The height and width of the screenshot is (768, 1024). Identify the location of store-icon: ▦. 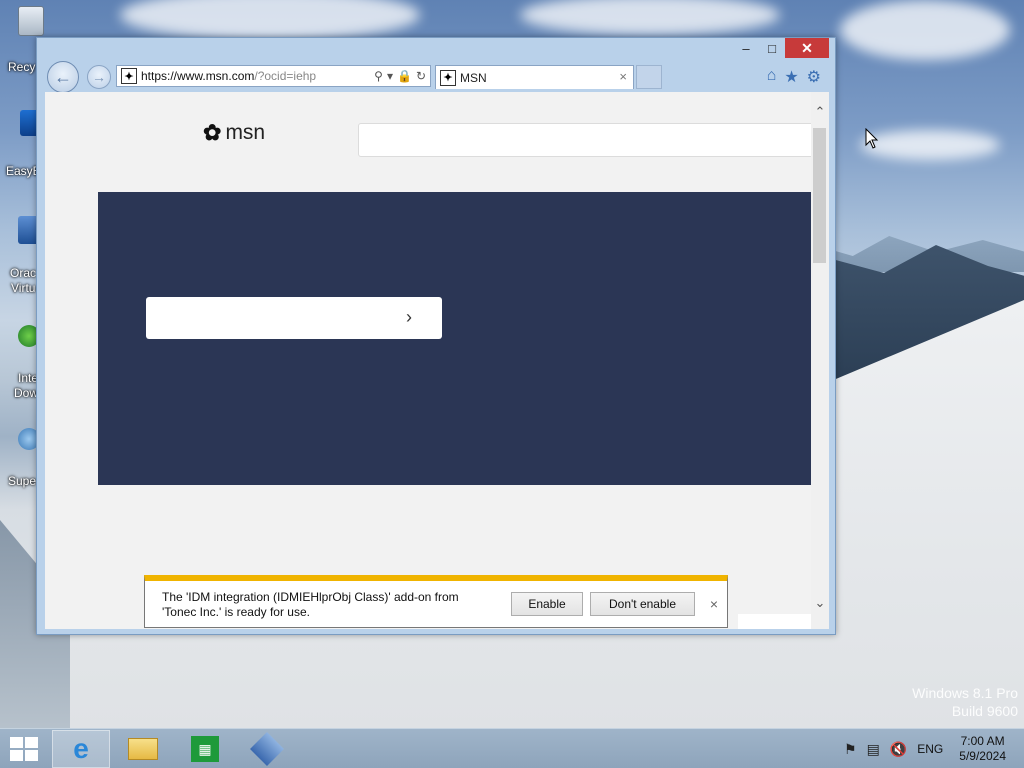
(205, 749).